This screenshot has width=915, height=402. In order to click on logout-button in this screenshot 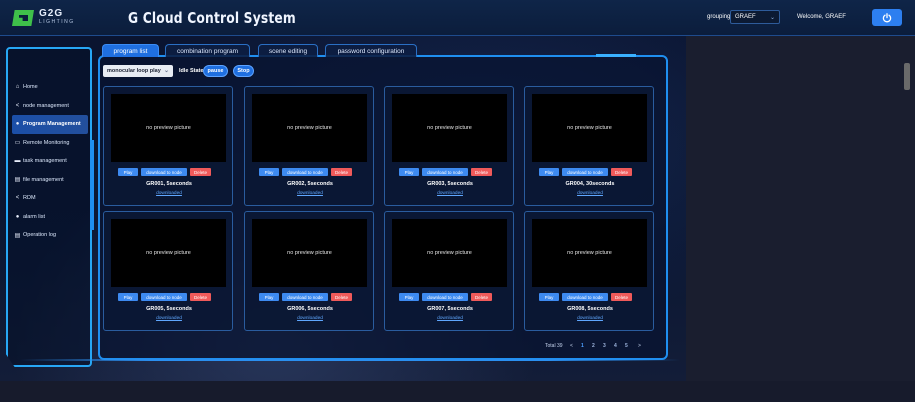, I will do `click(887, 17)`.